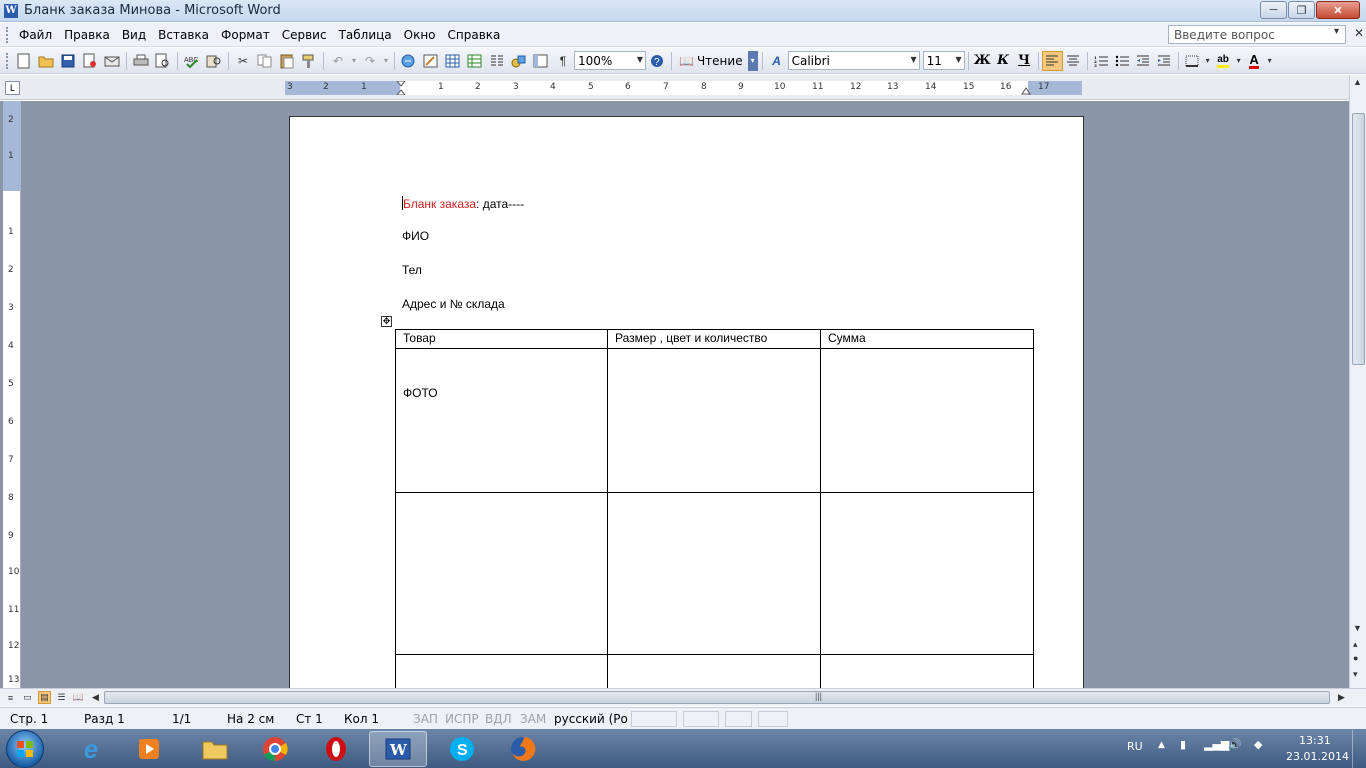  I want to click on menu-view: Вид, so click(134, 35).